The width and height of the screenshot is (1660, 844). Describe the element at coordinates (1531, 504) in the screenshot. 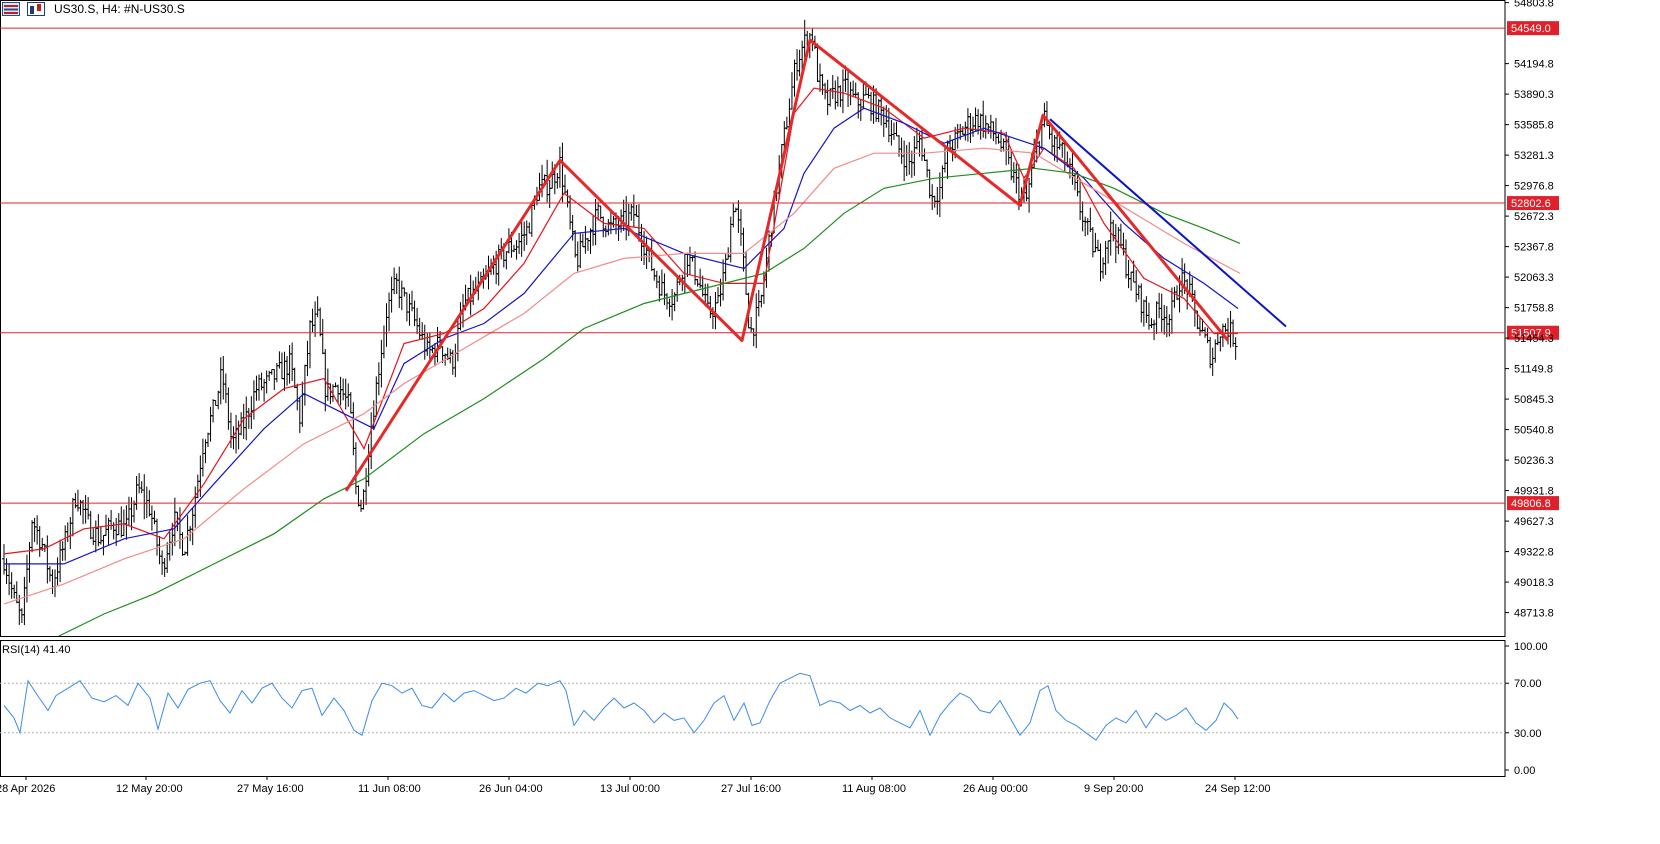

I see `level-label: 49806.8` at that location.